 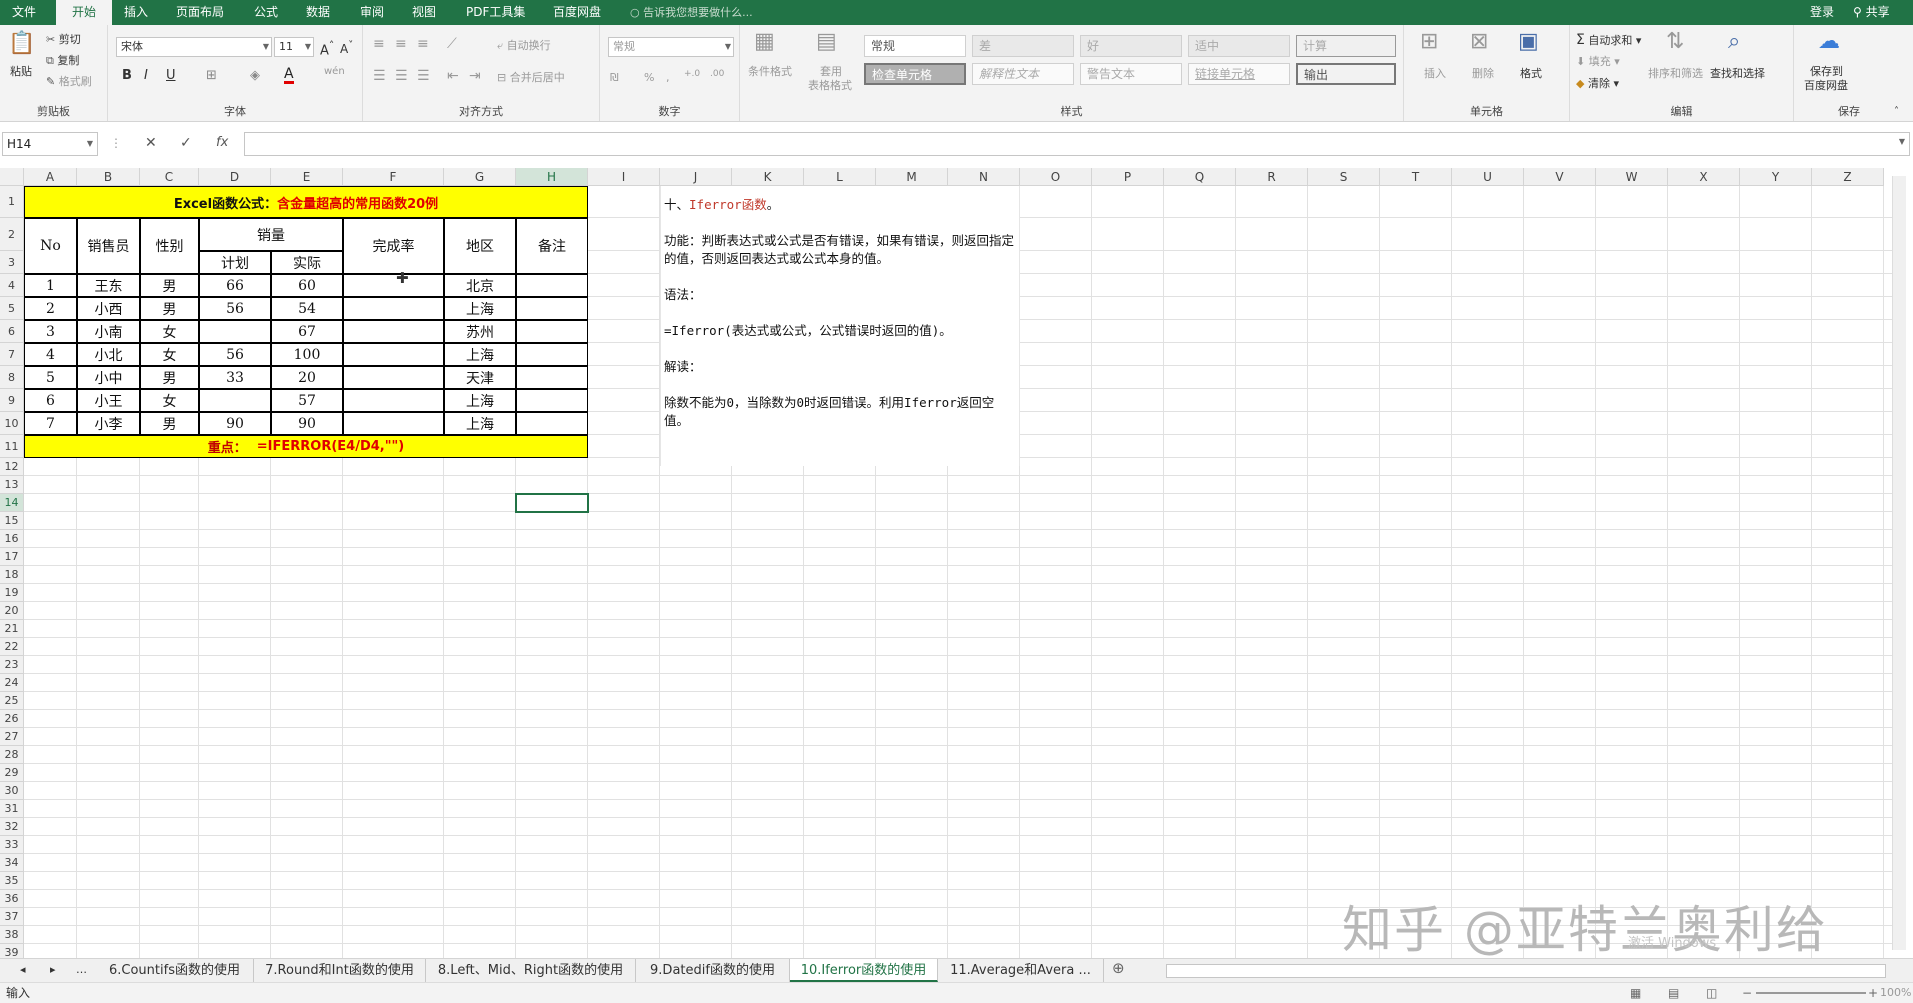 What do you see at coordinates (1346, 46) in the screenshot?
I see `style-calculation: 计算` at bounding box center [1346, 46].